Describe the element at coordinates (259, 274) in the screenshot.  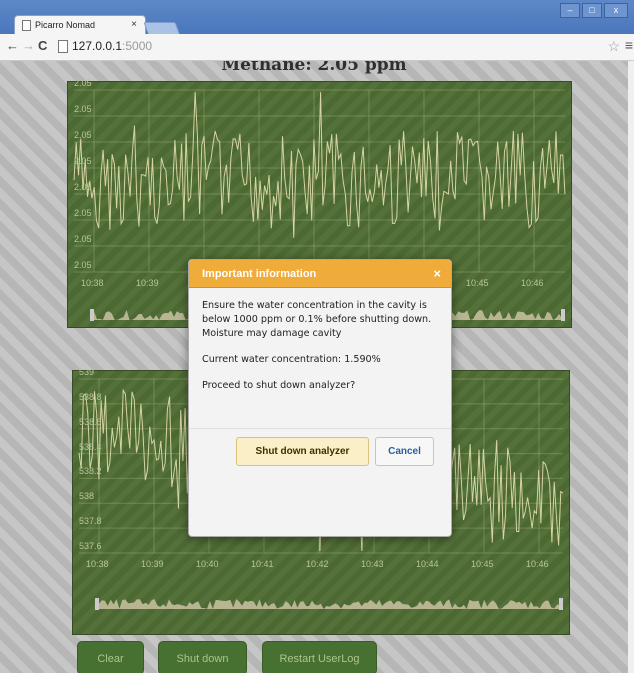
I see `dialog-title: Important information` at that location.